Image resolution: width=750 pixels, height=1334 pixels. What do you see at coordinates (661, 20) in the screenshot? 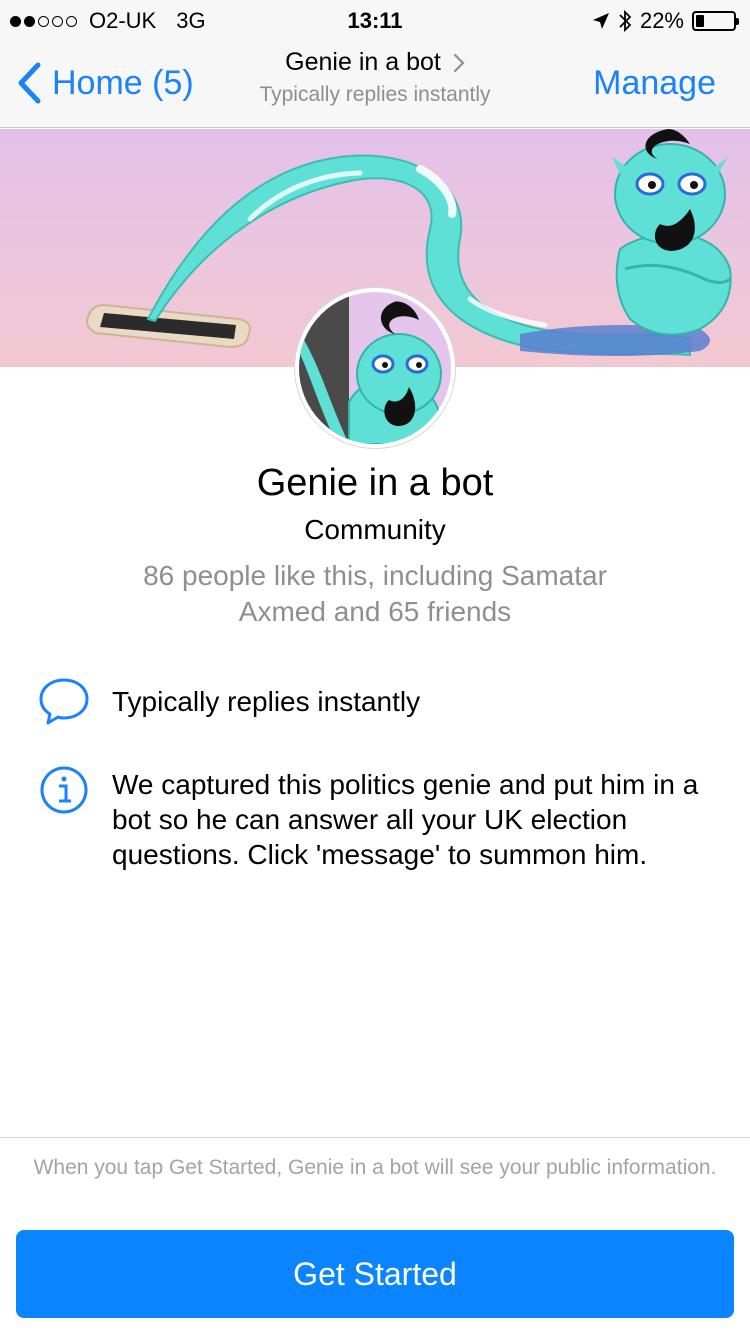
I see `battery-percent: 22%` at bounding box center [661, 20].